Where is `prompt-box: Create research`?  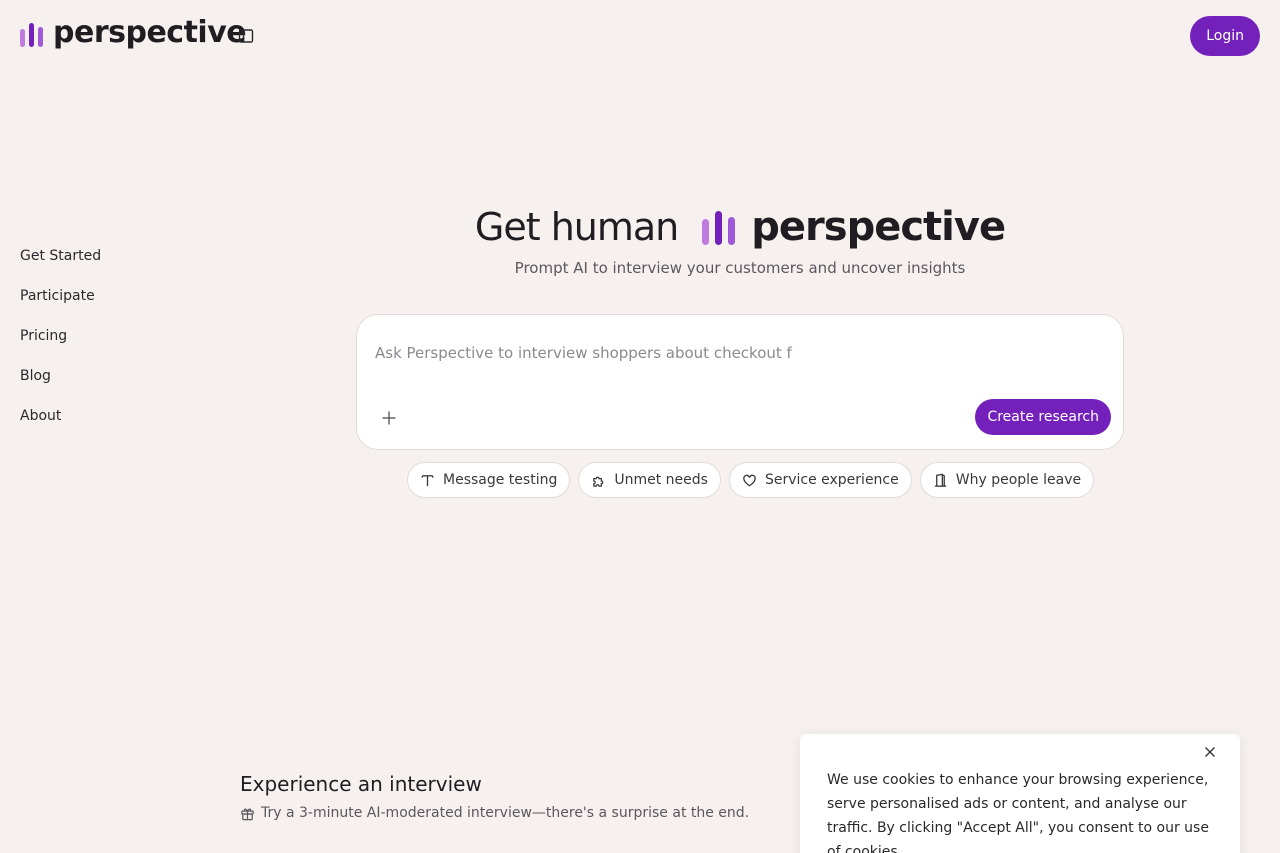
prompt-box: Create research is located at coordinates (740, 382).